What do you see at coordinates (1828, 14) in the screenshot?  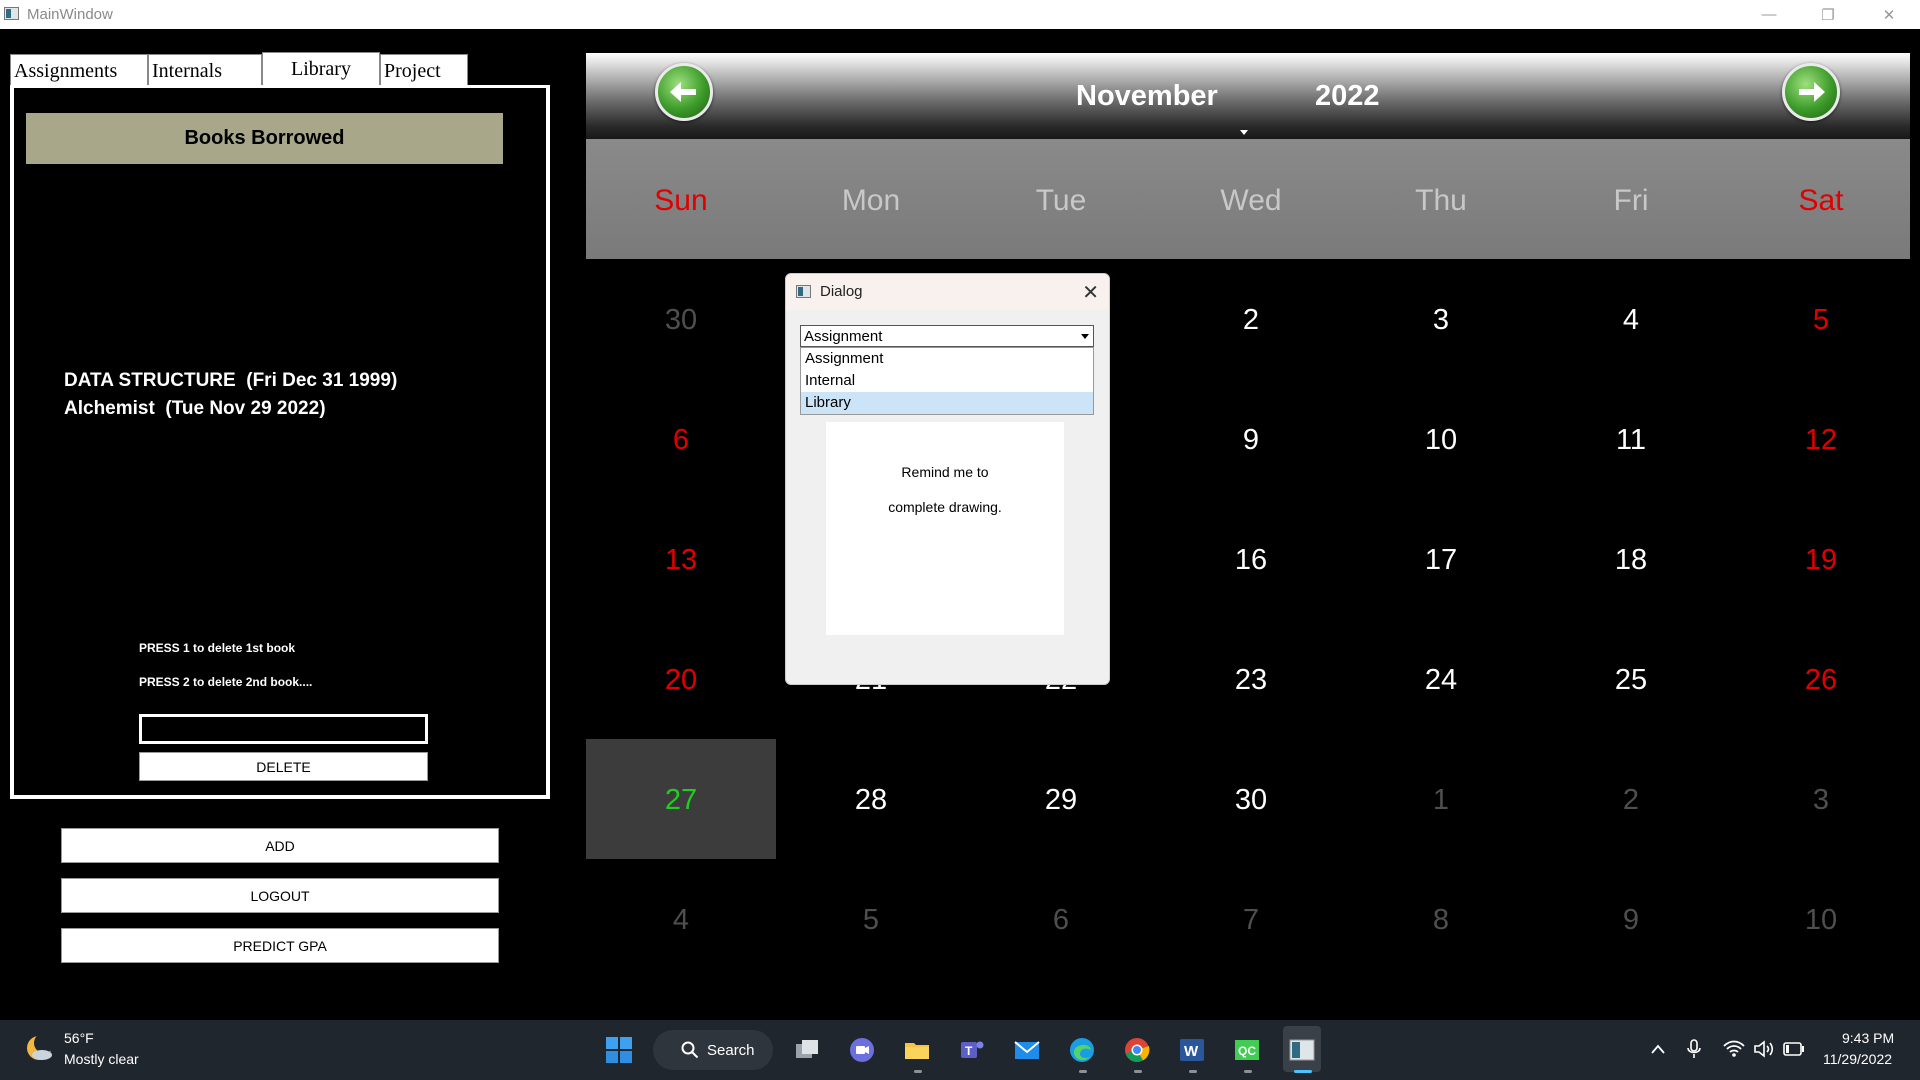 I see `maximize-button: ❐` at bounding box center [1828, 14].